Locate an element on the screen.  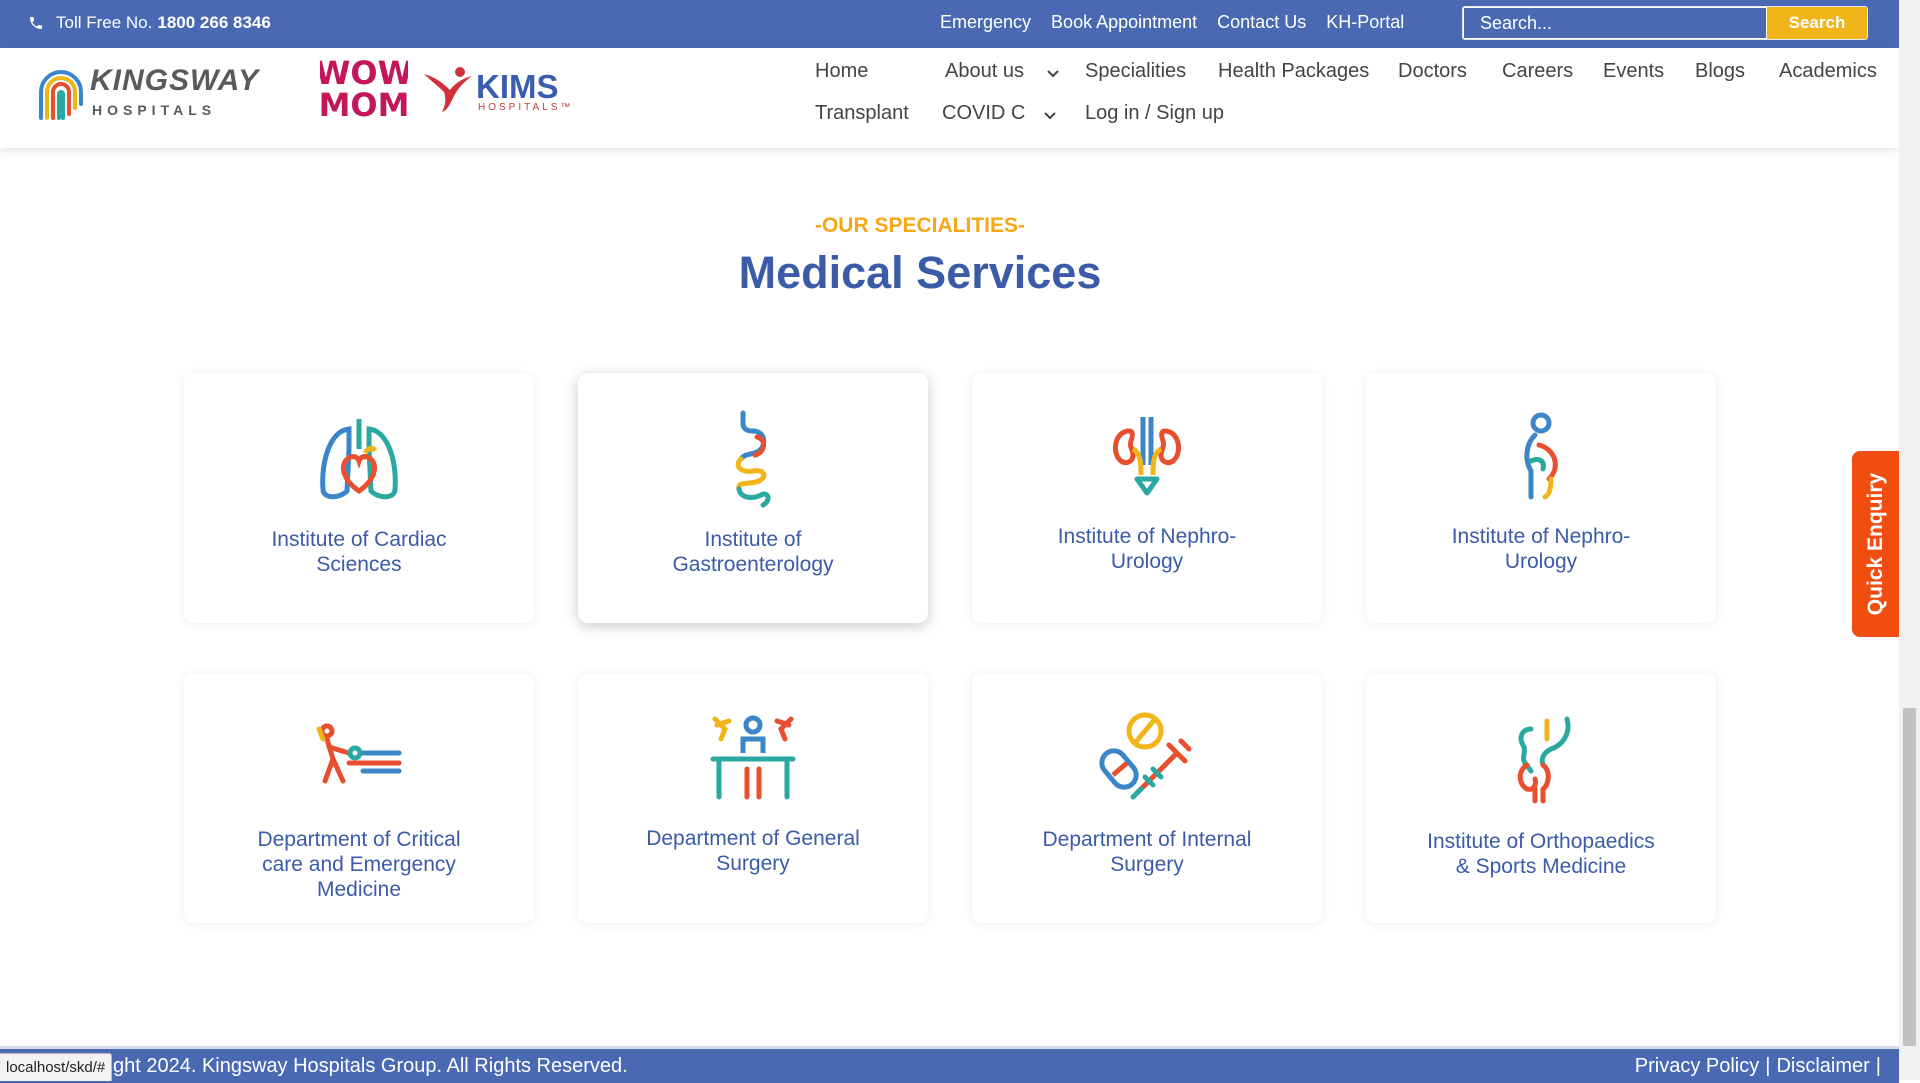
privacy-policy-link: Privacy Policy is located at coordinates (1697, 1066).